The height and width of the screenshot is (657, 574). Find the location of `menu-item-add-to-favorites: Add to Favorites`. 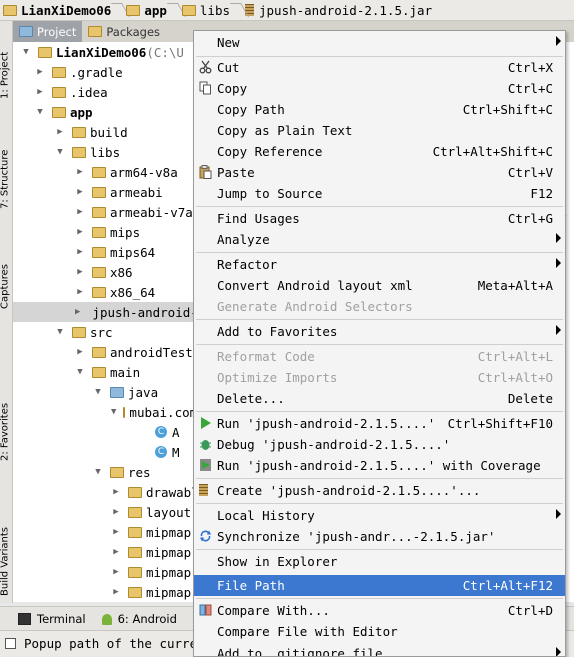

menu-item-add-to-favorites: Add to Favorites is located at coordinates (379, 331).